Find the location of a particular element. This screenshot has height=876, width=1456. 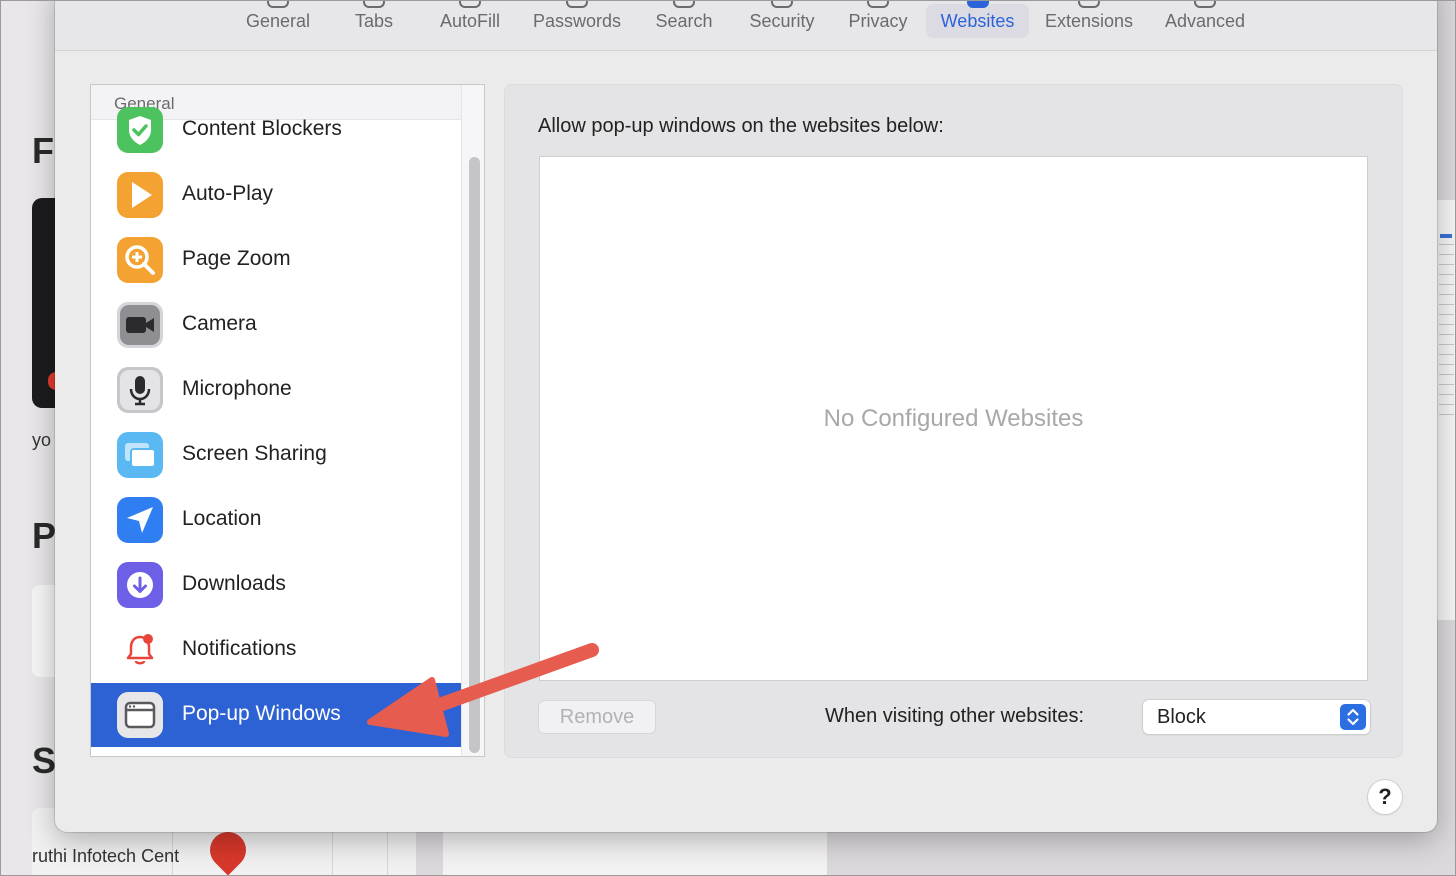

tab-label: Advanced is located at coordinates (1205, 21).